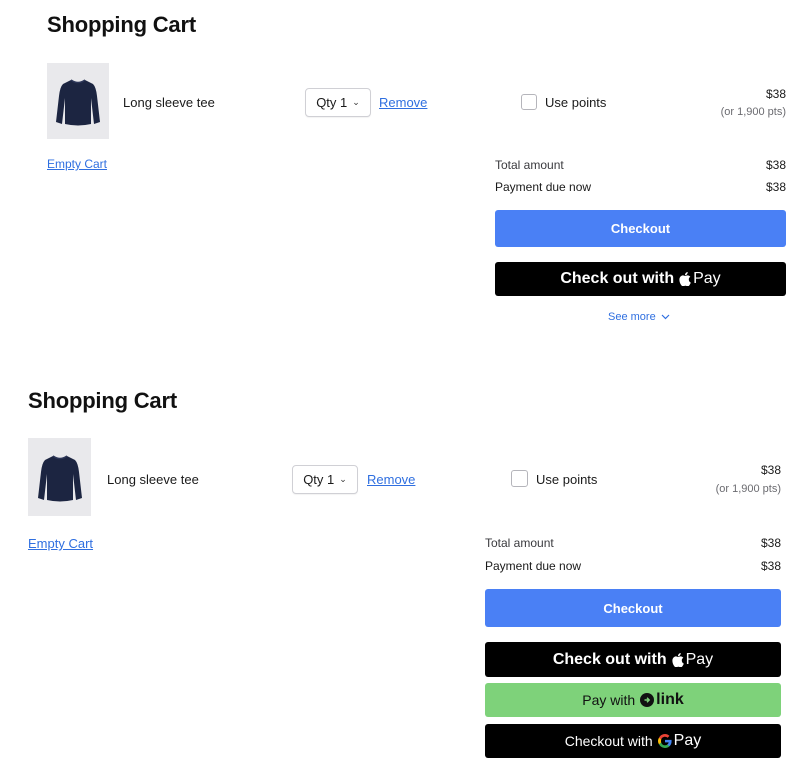  Describe the element at coordinates (632, 317) in the screenshot. I see `see-more-label: See more` at that location.